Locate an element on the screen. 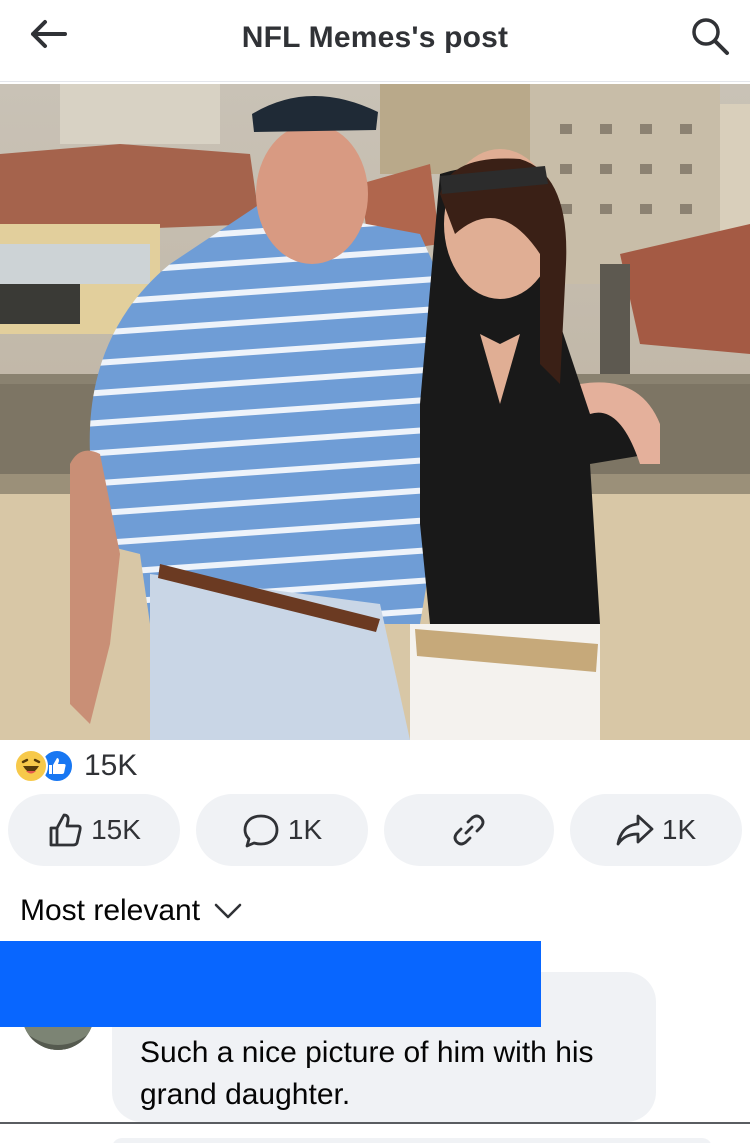 This screenshot has width=750, height=1143. comment-input is located at coordinates (412, 1140).